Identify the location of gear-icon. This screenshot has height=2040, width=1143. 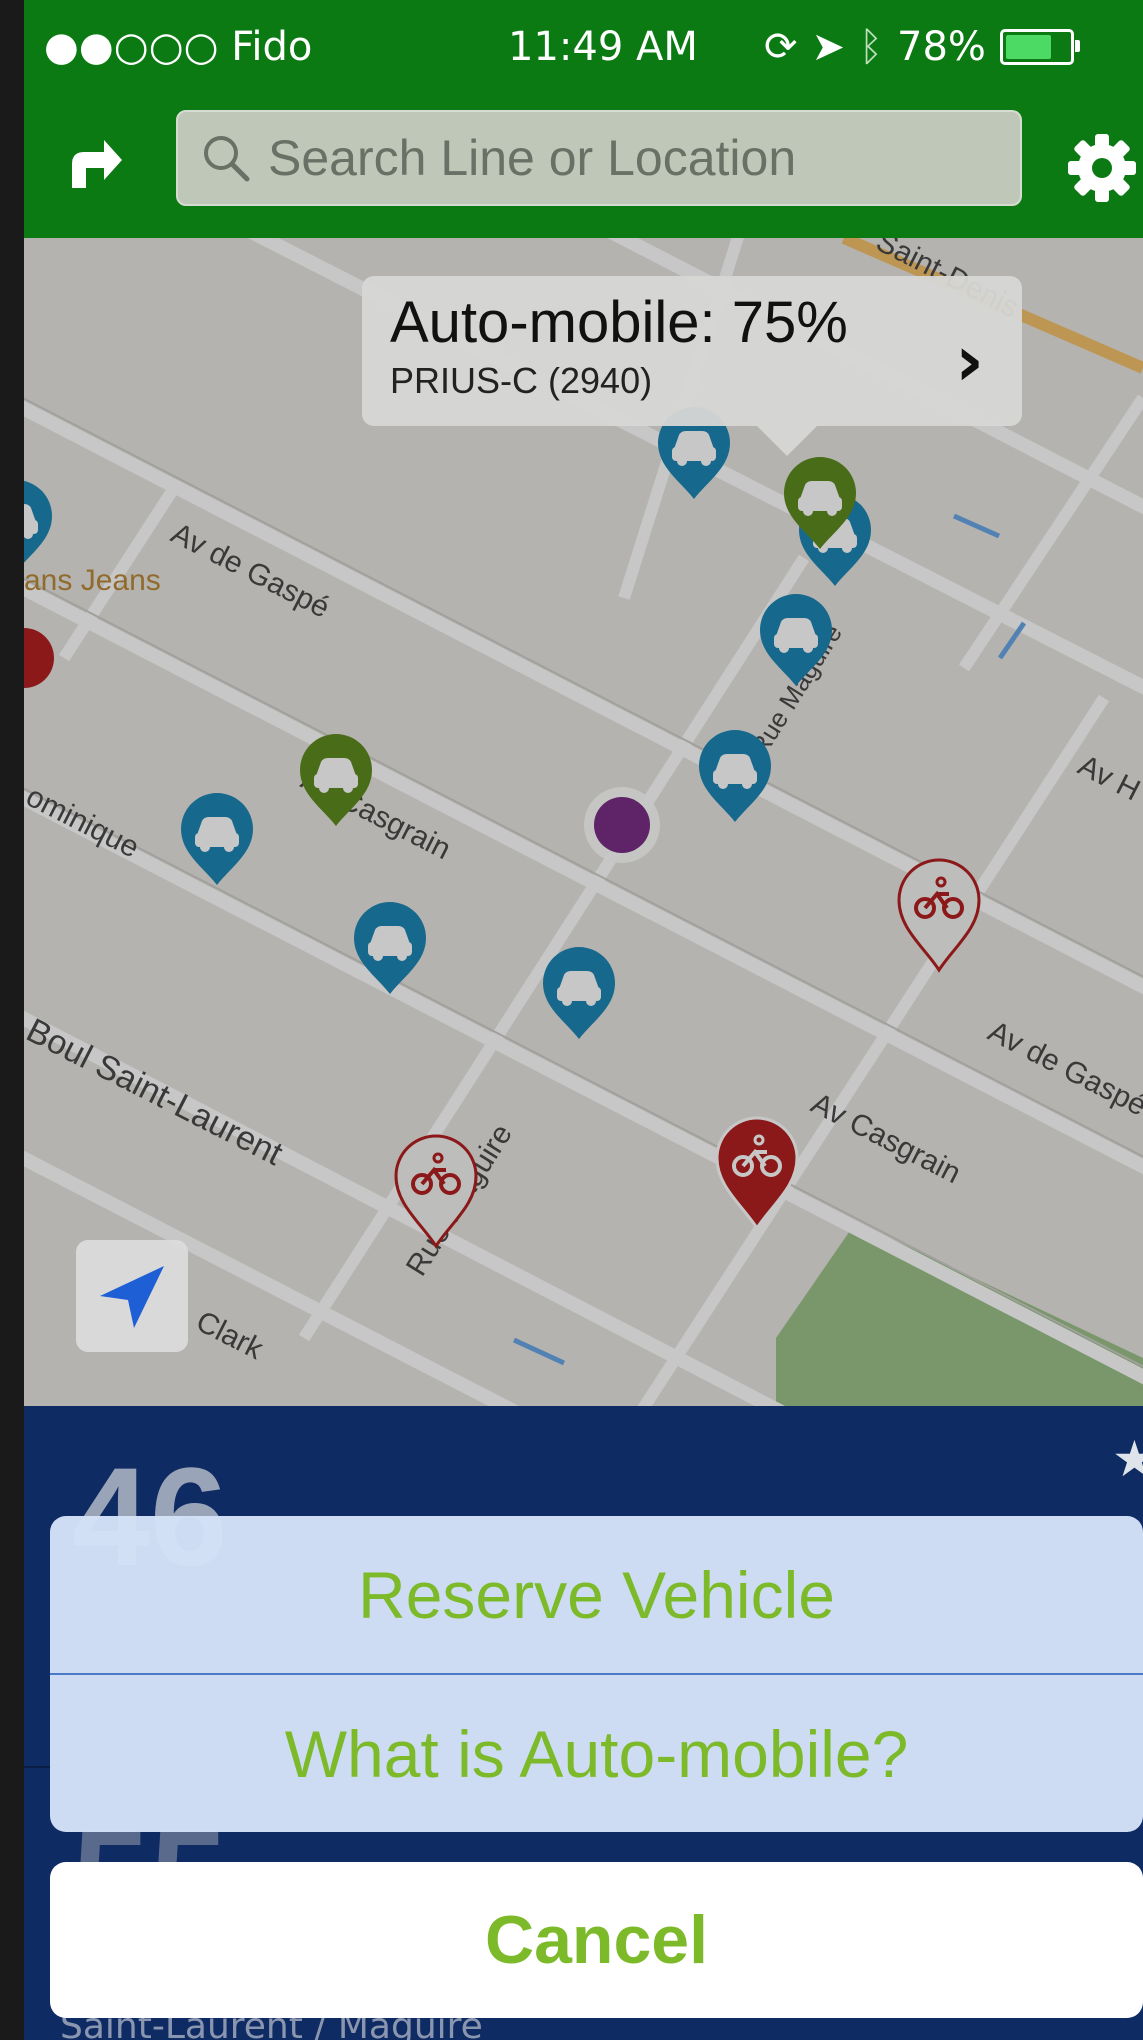
(1102, 168).